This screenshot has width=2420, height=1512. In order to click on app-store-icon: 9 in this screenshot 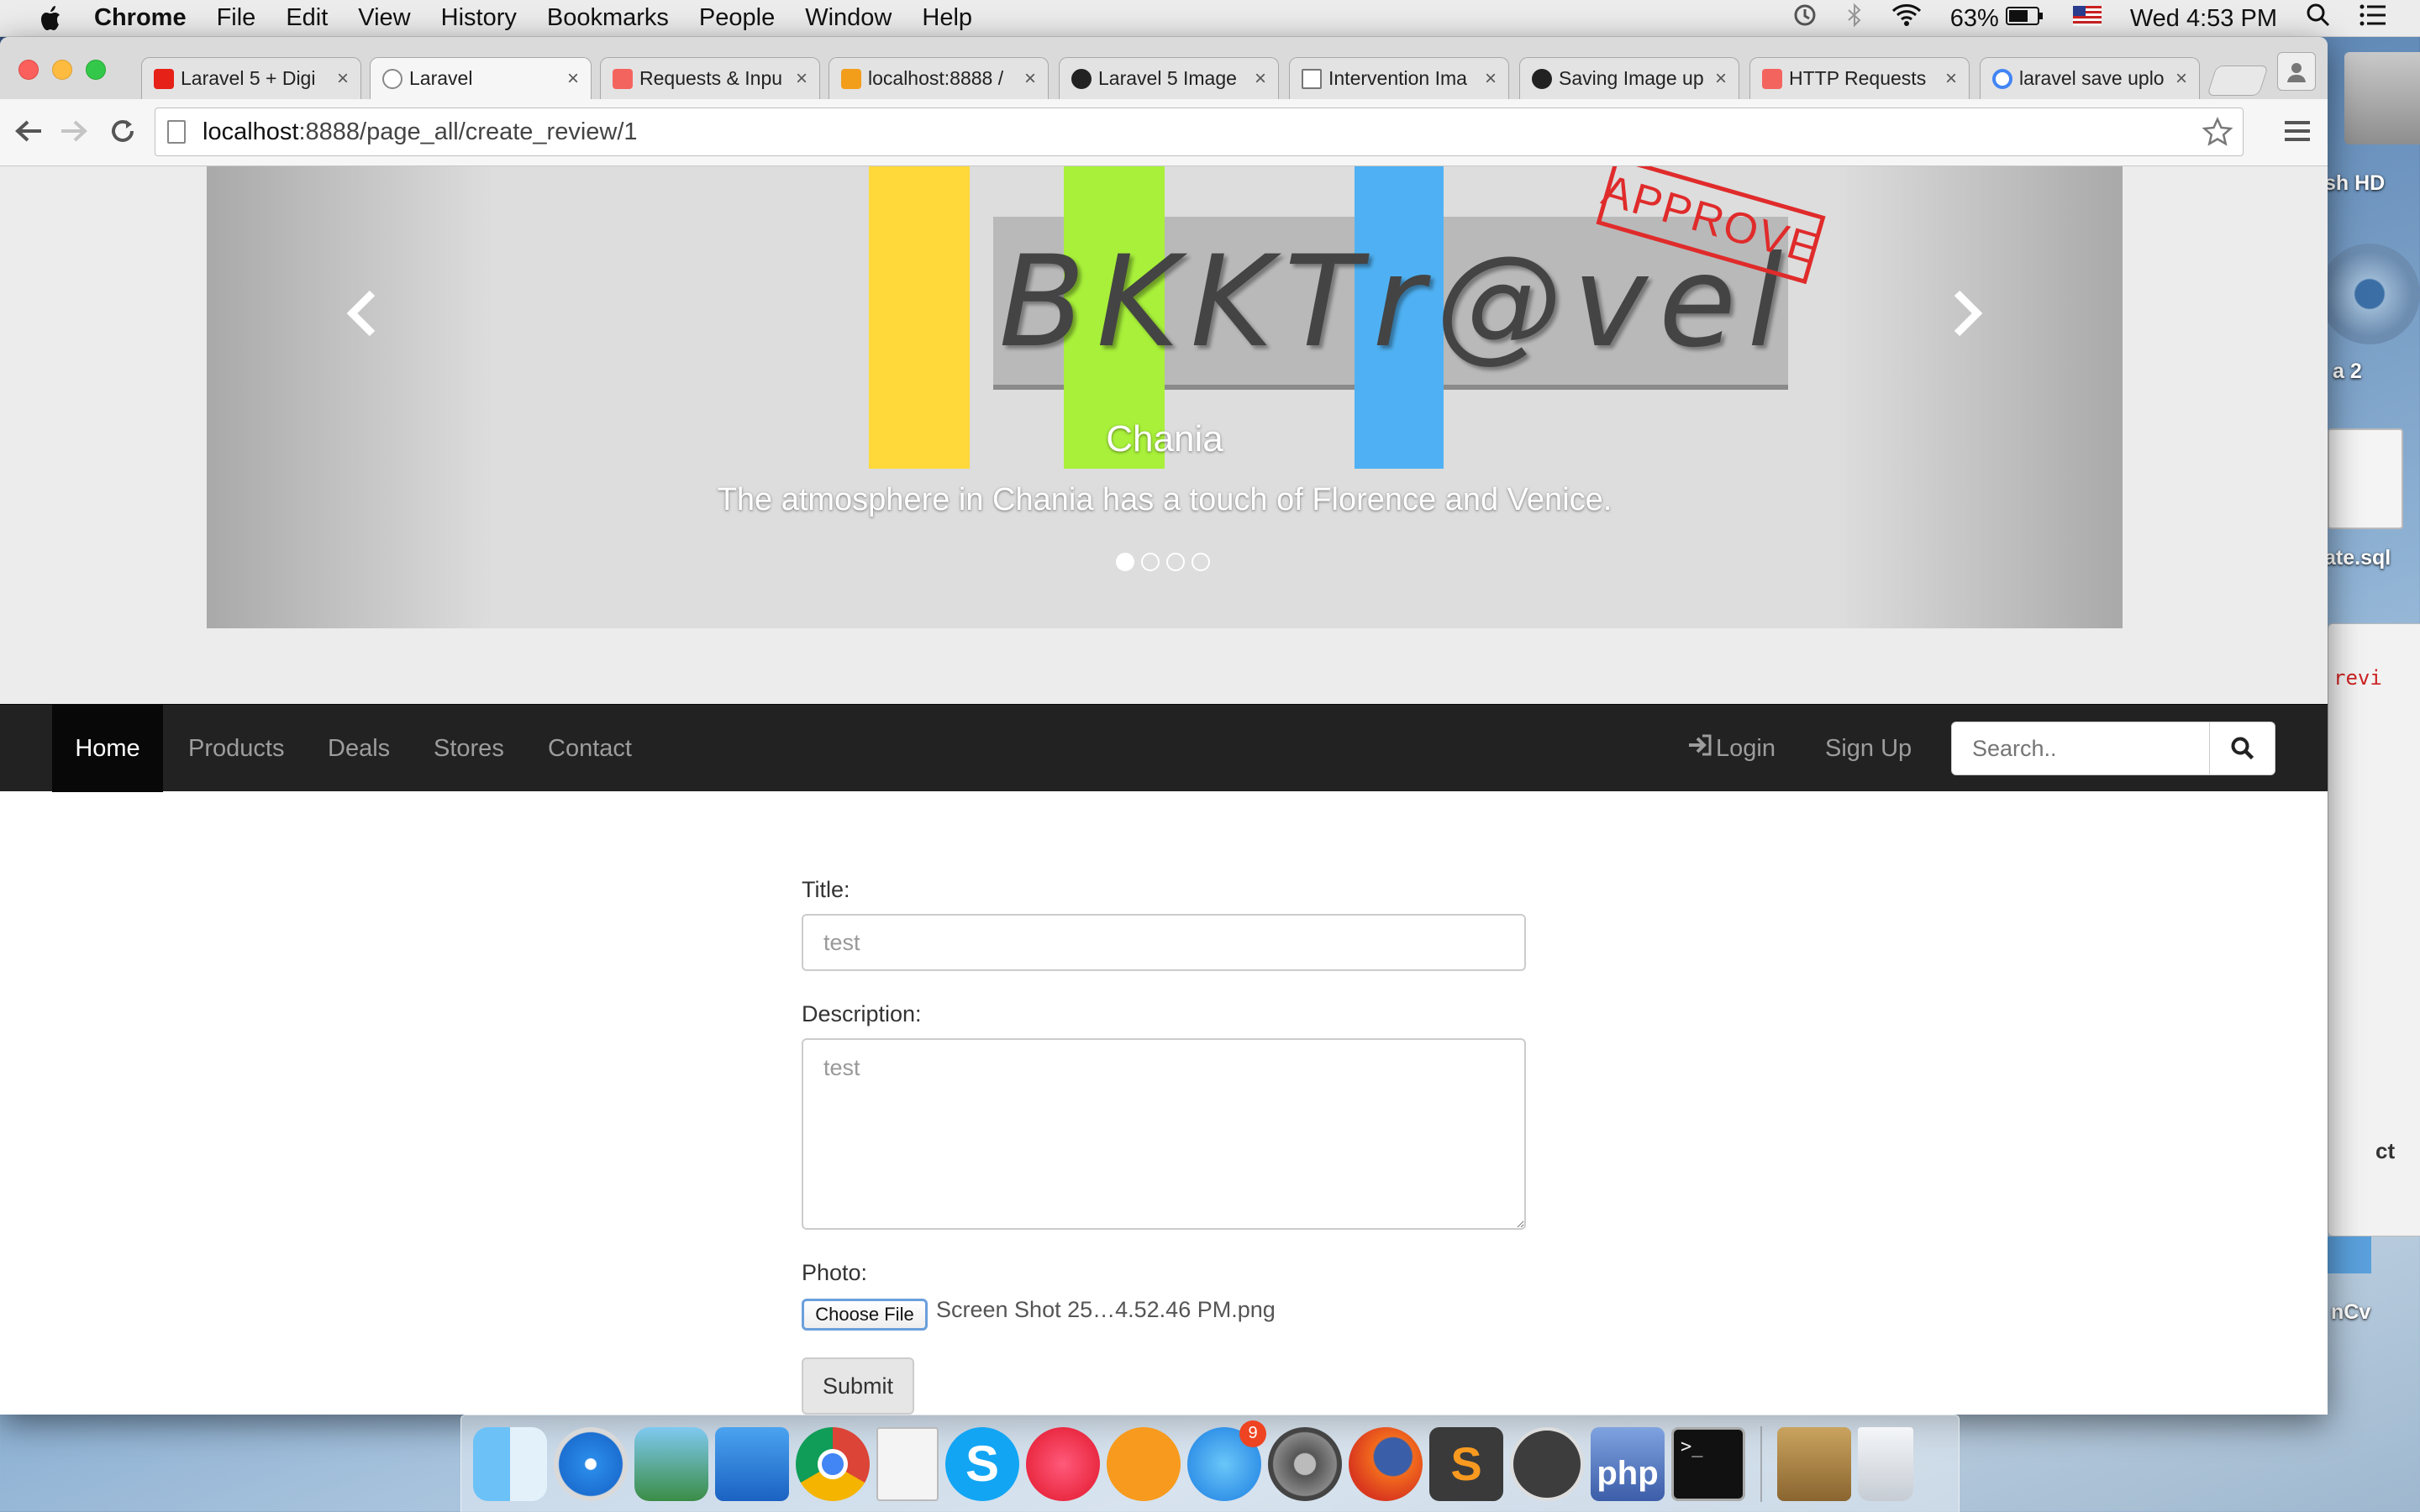, I will do `click(1226, 1460)`.